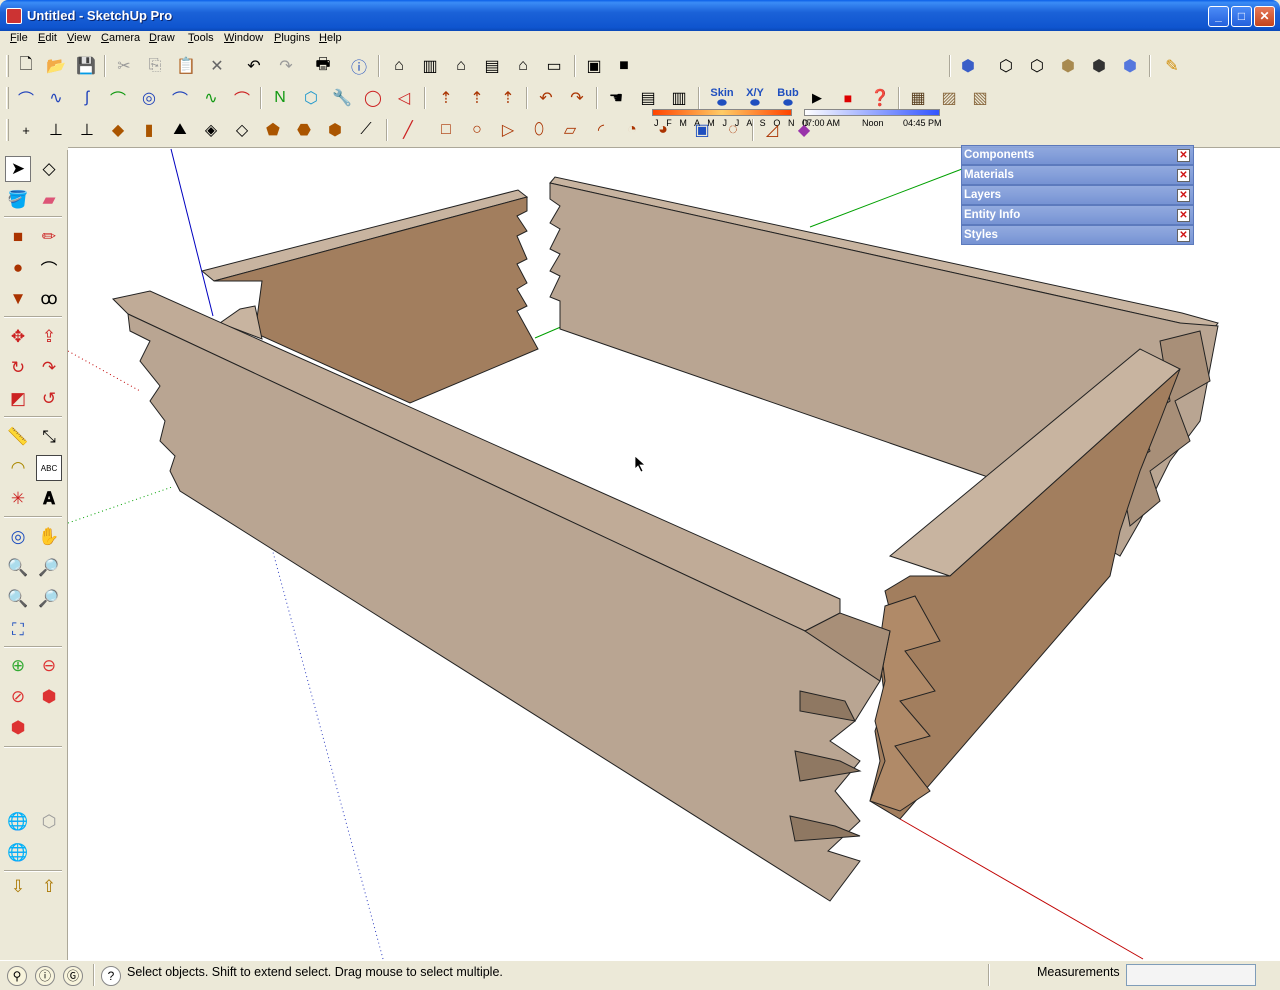 Image resolution: width=1280 pixels, height=990 pixels. Describe the element at coordinates (408, 130) in the screenshot. I see `line-tool-icon: ╱` at that location.